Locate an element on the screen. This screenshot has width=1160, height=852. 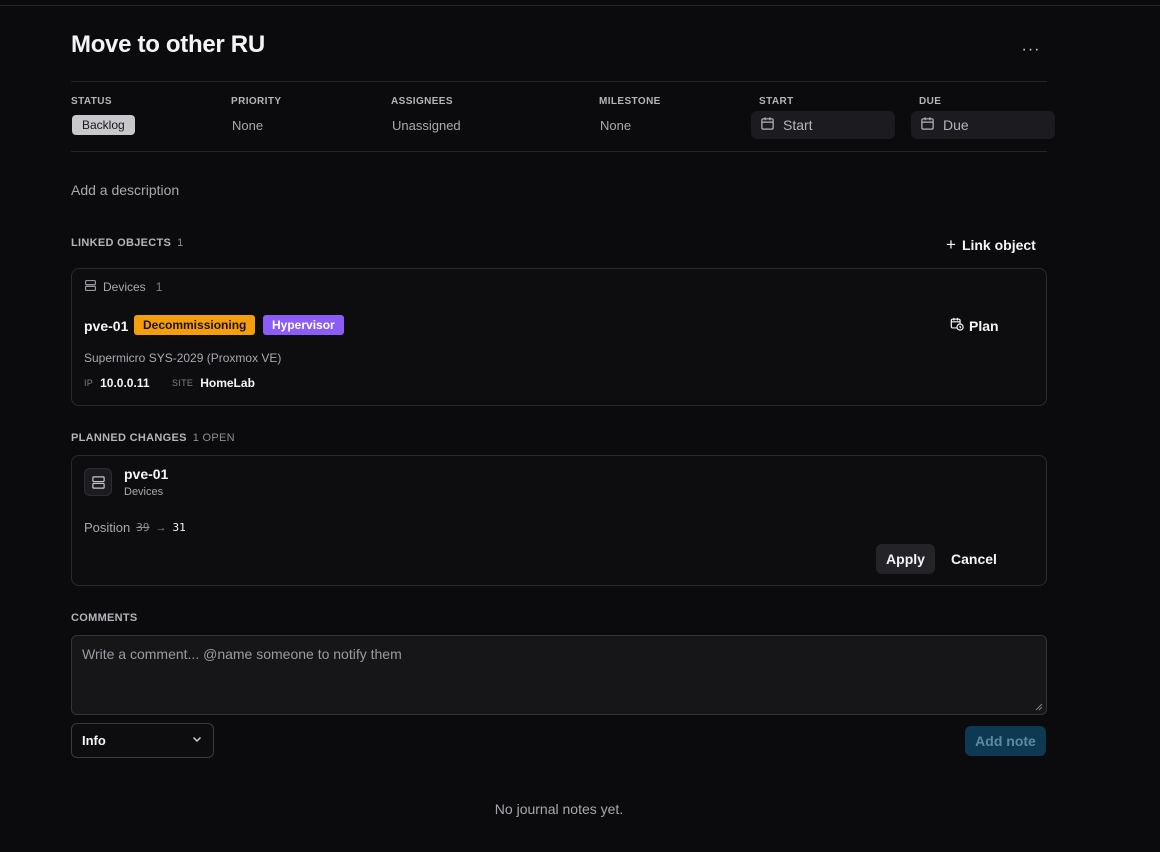
note-type-value: Info is located at coordinates (94, 740).